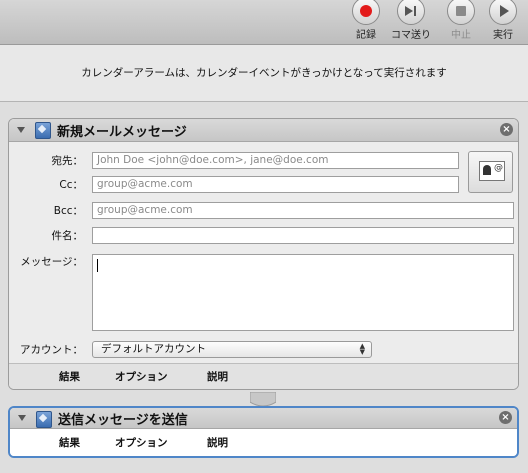  I want to click on popup-arrows-icon: ▲ ▼, so click(362, 349).